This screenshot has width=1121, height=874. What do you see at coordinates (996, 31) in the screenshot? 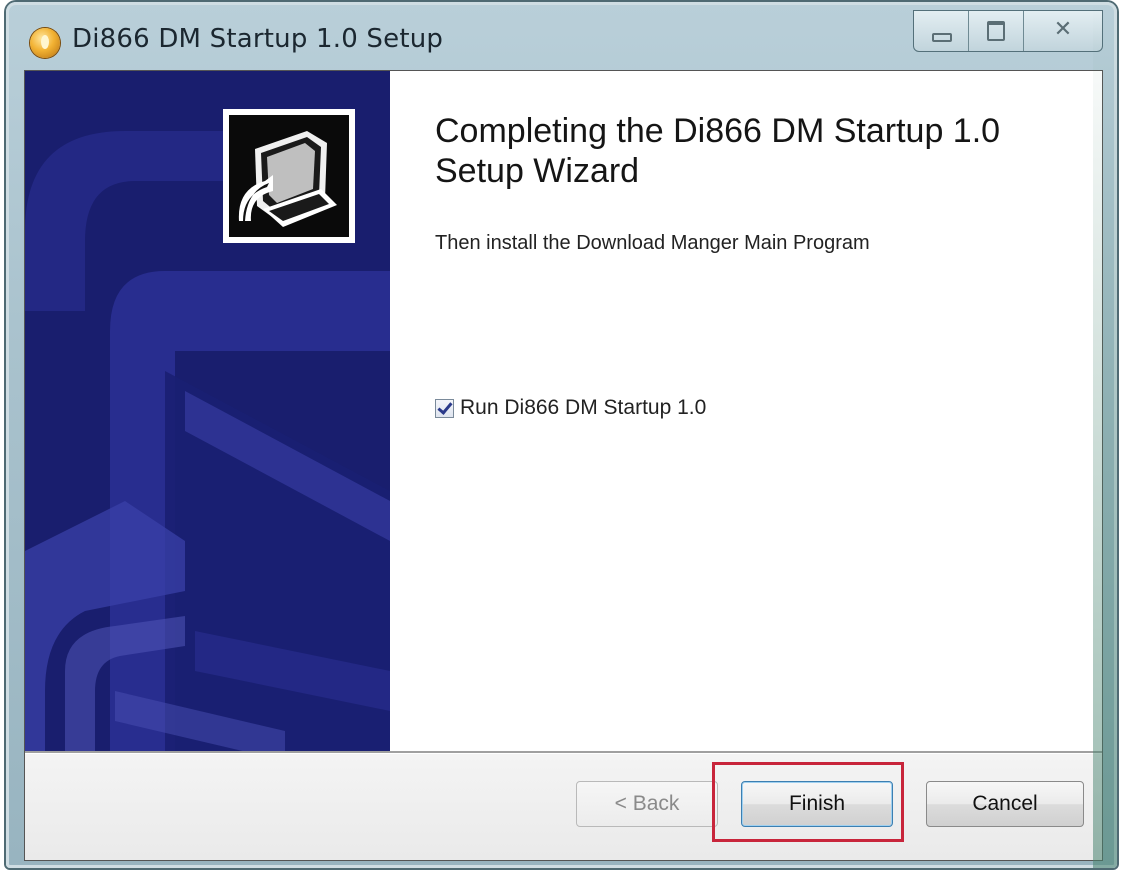
I see `maximize-button` at bounding box center [996, 31].